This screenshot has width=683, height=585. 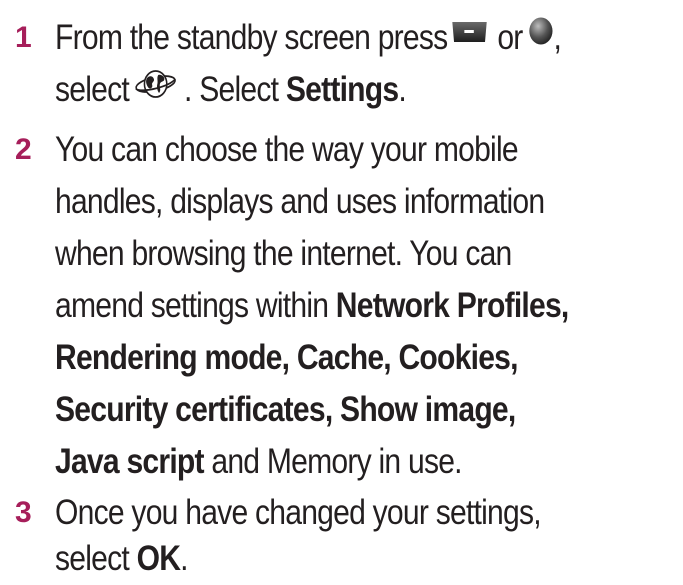 I want to click on step-2-line-7: Java script and Memory in use., so click(x=259, y=461).